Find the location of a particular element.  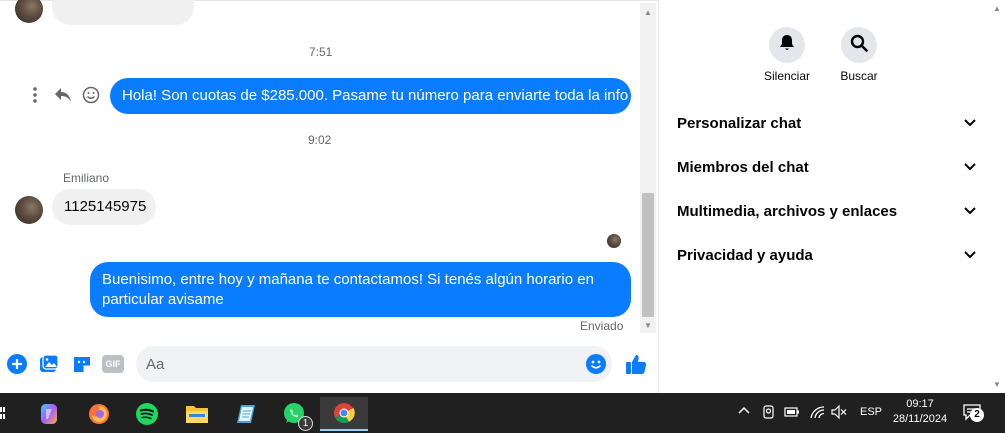

firefox-icon is located at coordinates (99, 414).